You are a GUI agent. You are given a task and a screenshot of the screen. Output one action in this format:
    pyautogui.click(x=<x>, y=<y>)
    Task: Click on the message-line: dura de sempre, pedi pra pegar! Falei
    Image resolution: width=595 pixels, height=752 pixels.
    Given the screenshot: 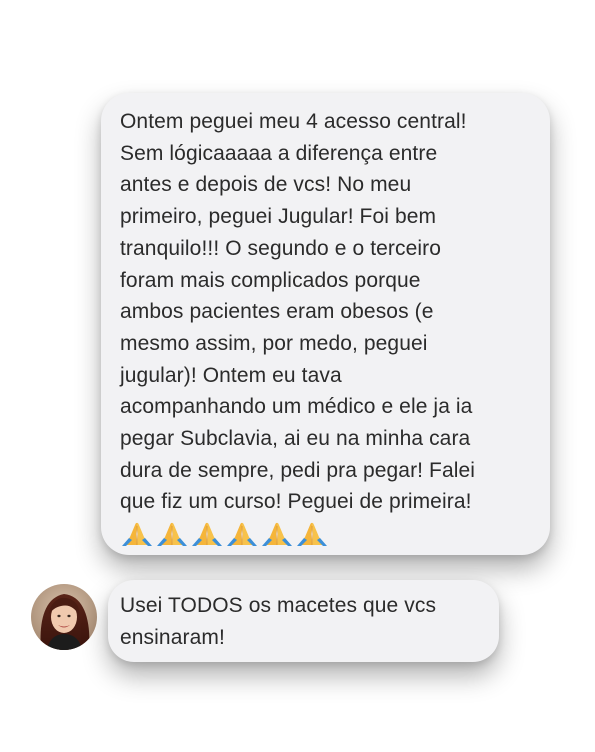 What is the action you would take?
    pyautogui.click(x=298, y=470)
    